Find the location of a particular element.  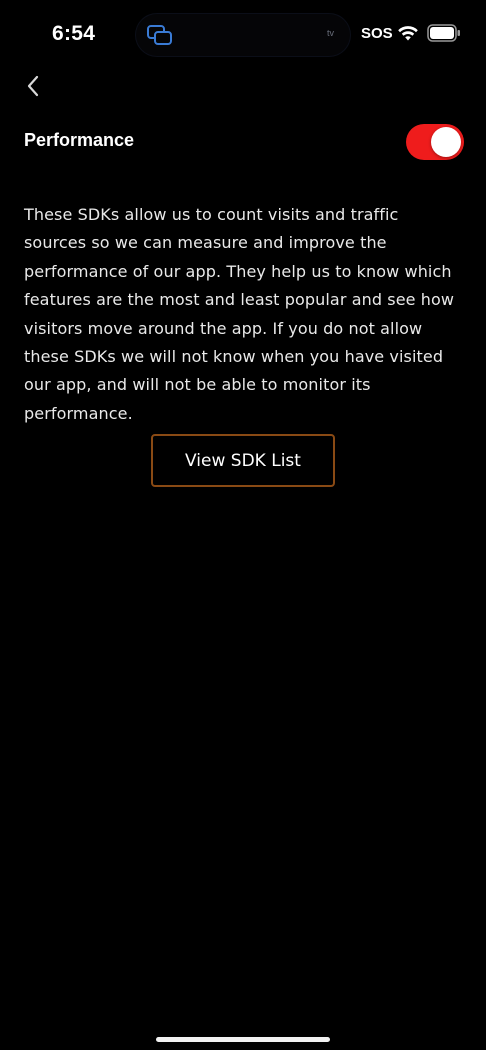

appletv-label: tv is located at coordinates (330, 33).